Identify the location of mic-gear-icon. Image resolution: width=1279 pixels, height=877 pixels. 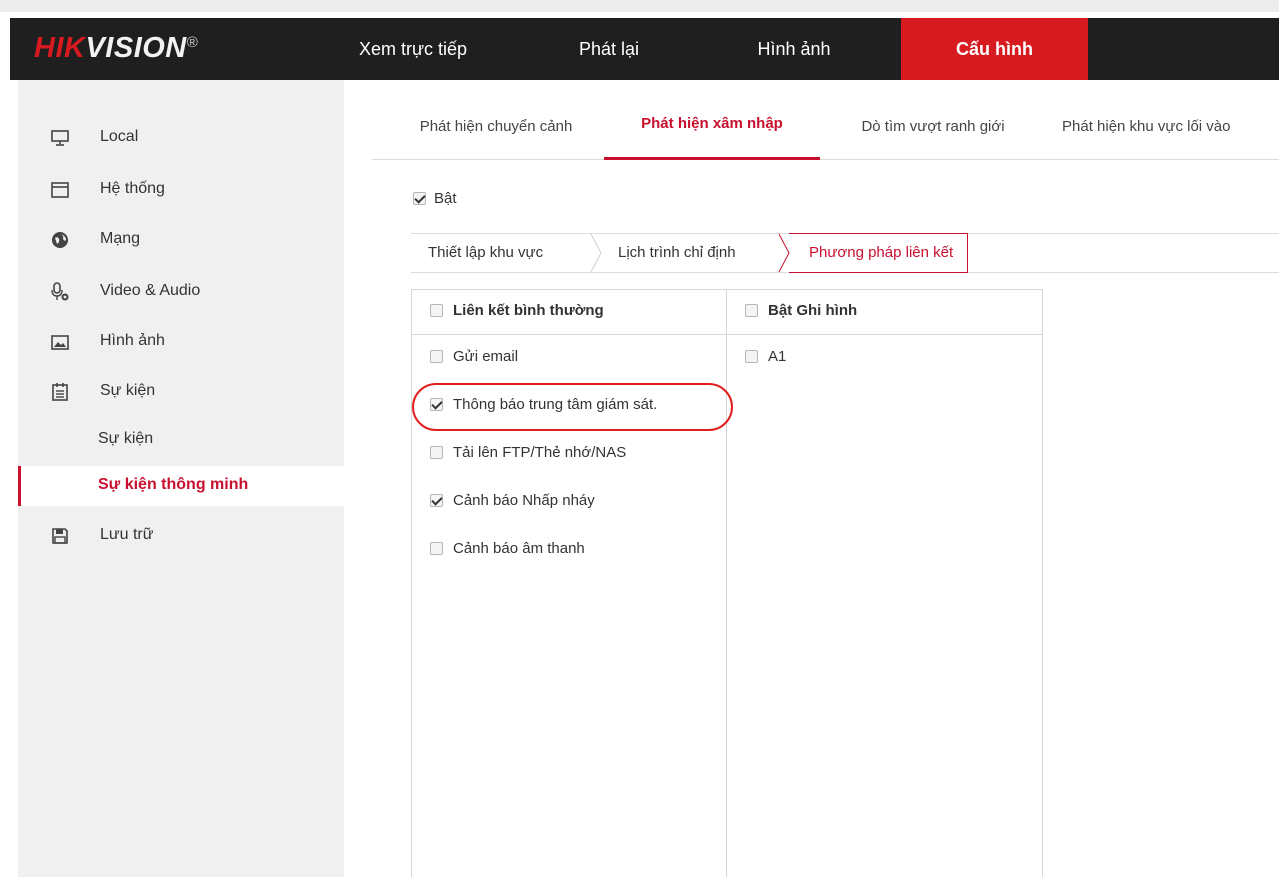
(60, 291).